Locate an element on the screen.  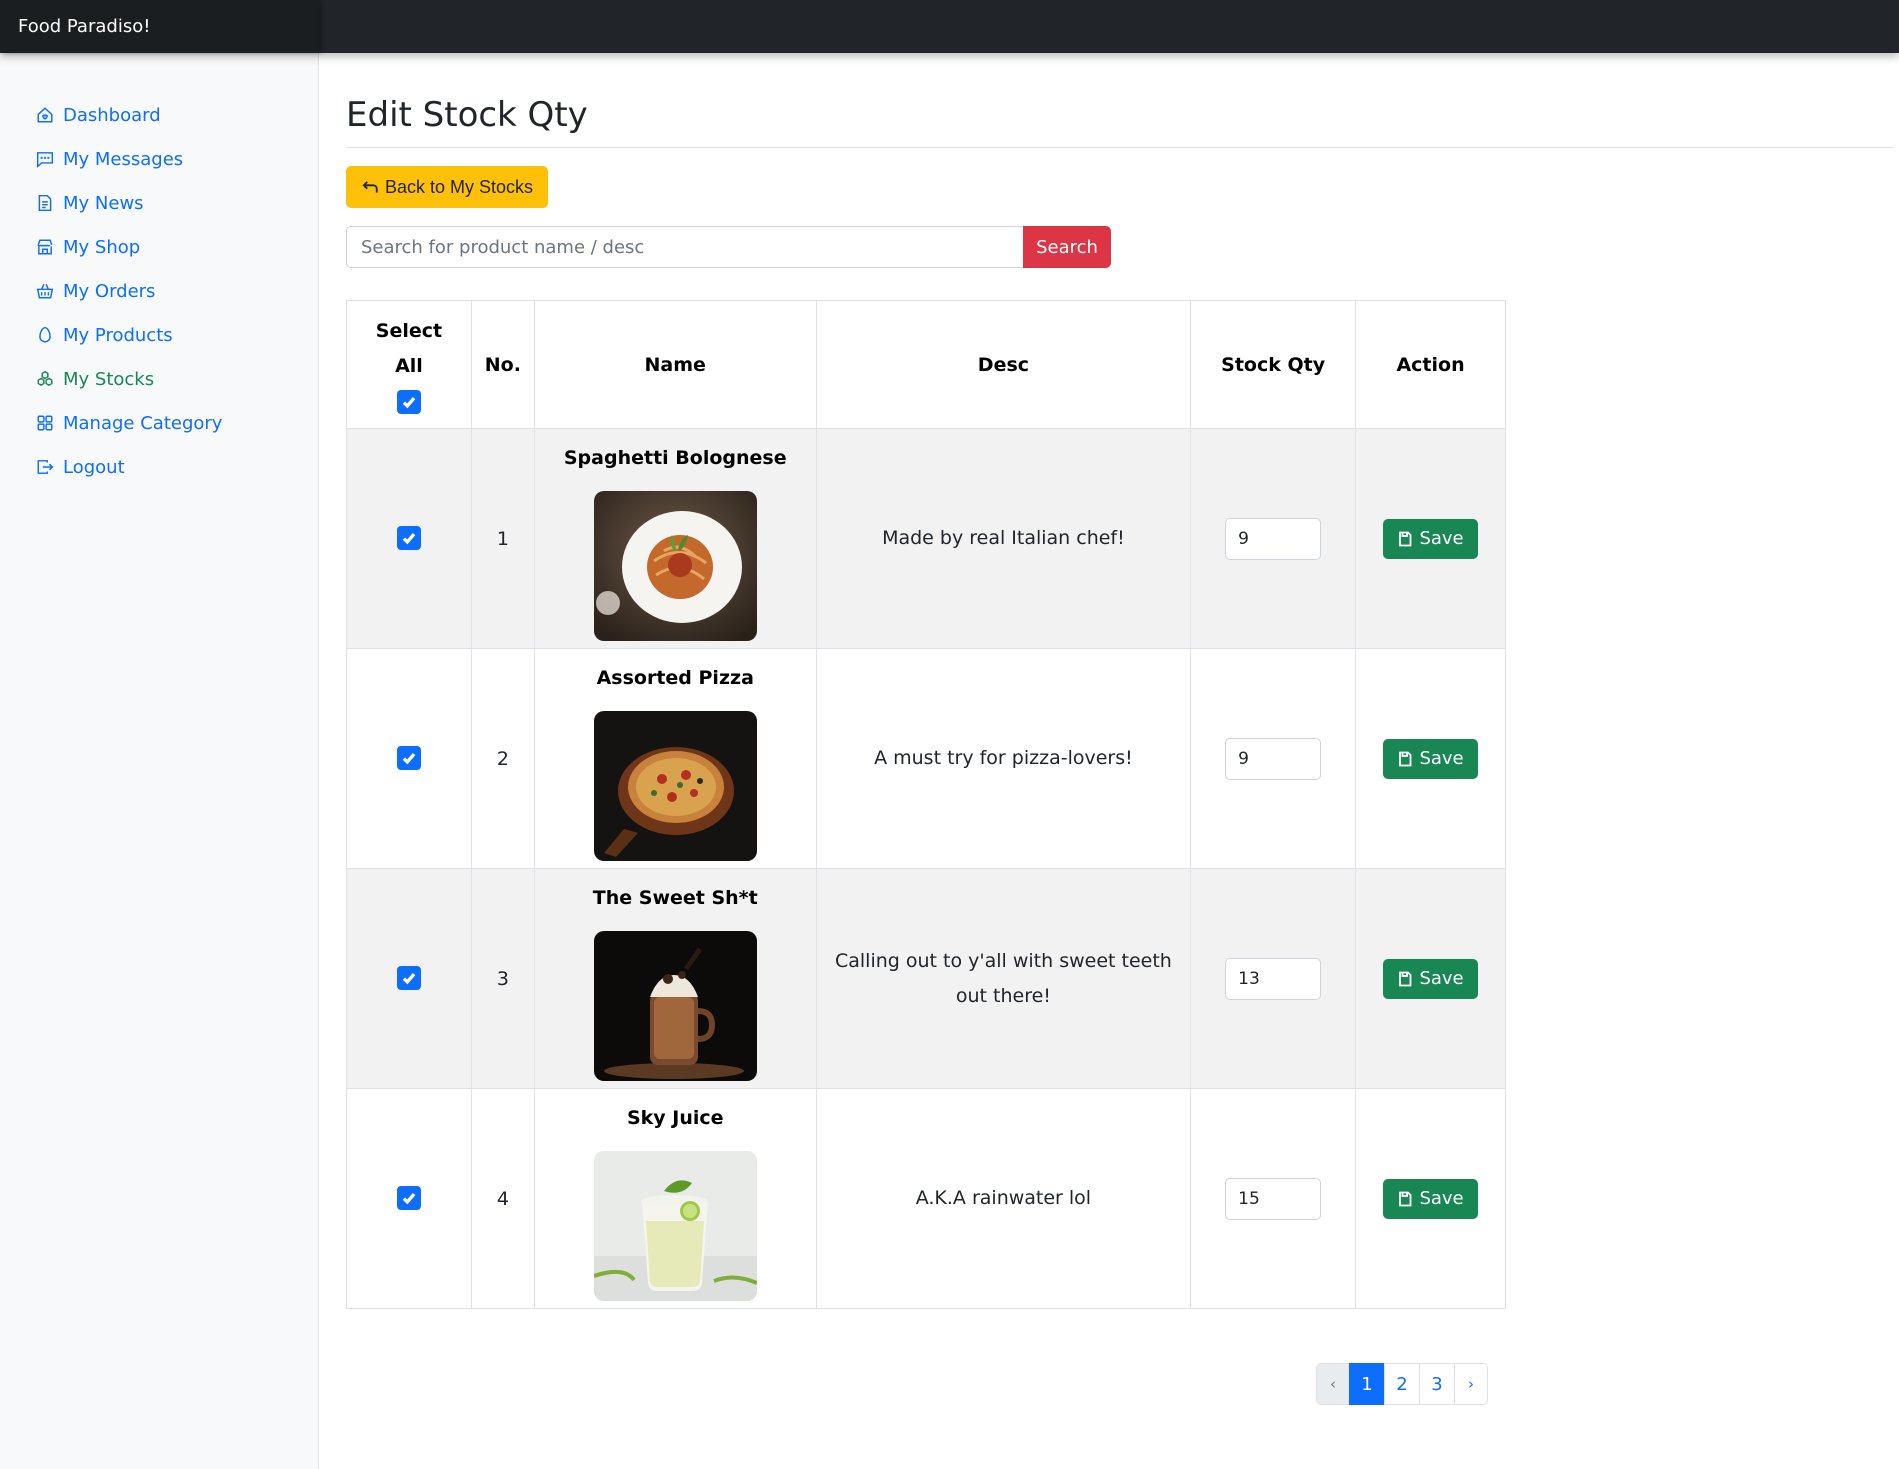
product-cell: The Sweet Sh*t is located at coordinates (675, 978).